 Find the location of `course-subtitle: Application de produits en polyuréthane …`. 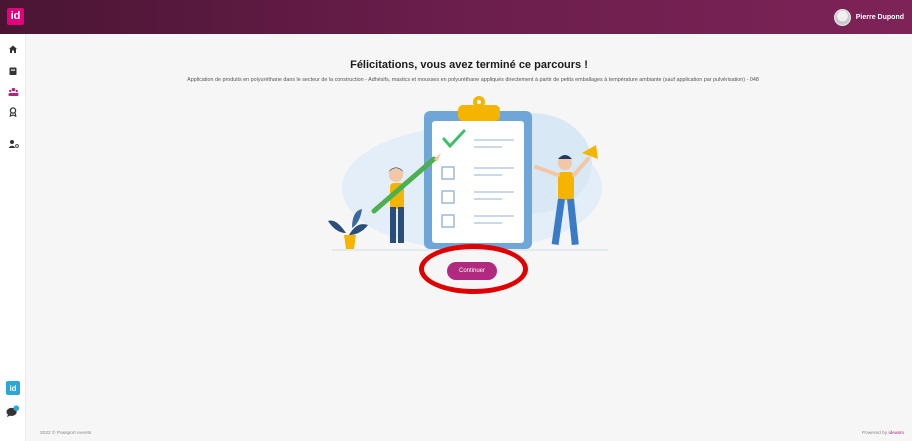

course-subtitle: Application de produits en polyuréthane … is located at coordinates (473, 80).